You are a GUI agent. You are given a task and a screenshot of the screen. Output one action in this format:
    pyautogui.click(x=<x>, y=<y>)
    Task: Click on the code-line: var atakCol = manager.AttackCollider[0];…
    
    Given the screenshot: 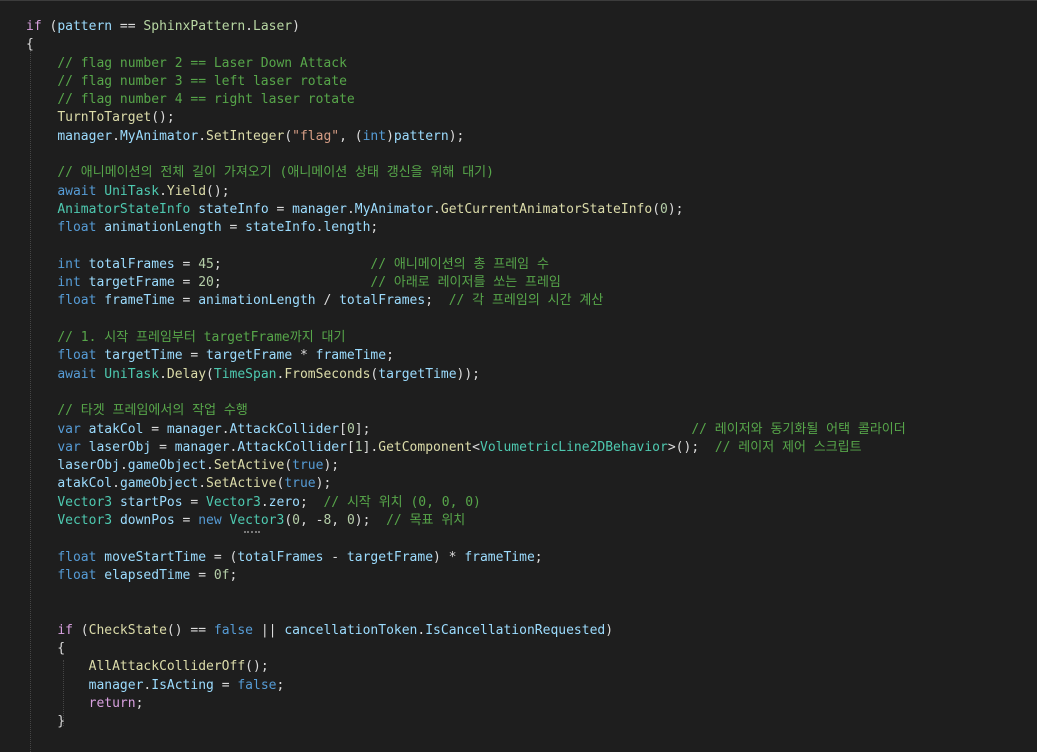 What is the action you would take?
    pyautogui.click(x=465, y=430)
    